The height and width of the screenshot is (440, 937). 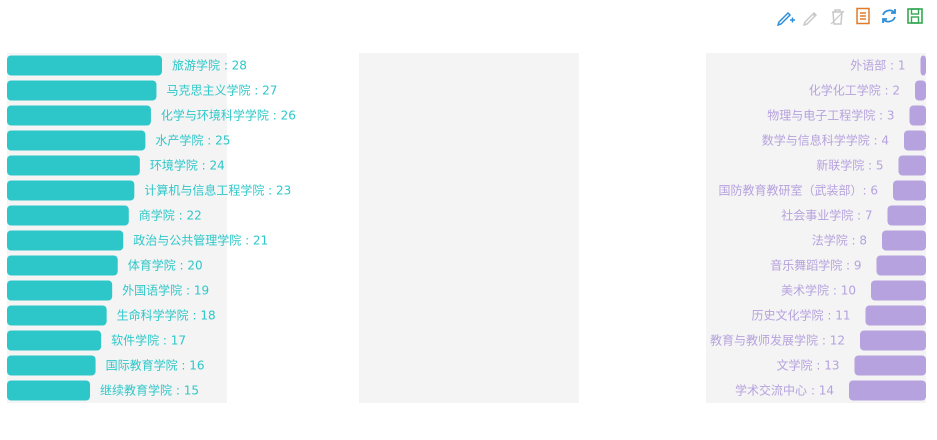 I want to click on bar-label-left-6: 计算机与信息工程学院 : 23, so click(x=217, y=190).